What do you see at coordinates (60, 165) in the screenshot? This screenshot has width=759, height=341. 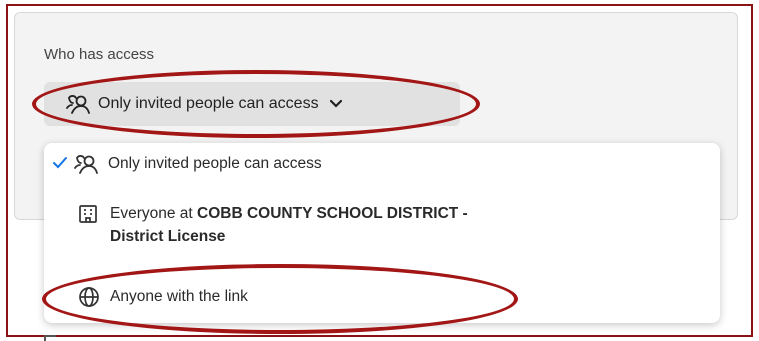 I see `checkmark-icon` at bounding box center [60, 165].